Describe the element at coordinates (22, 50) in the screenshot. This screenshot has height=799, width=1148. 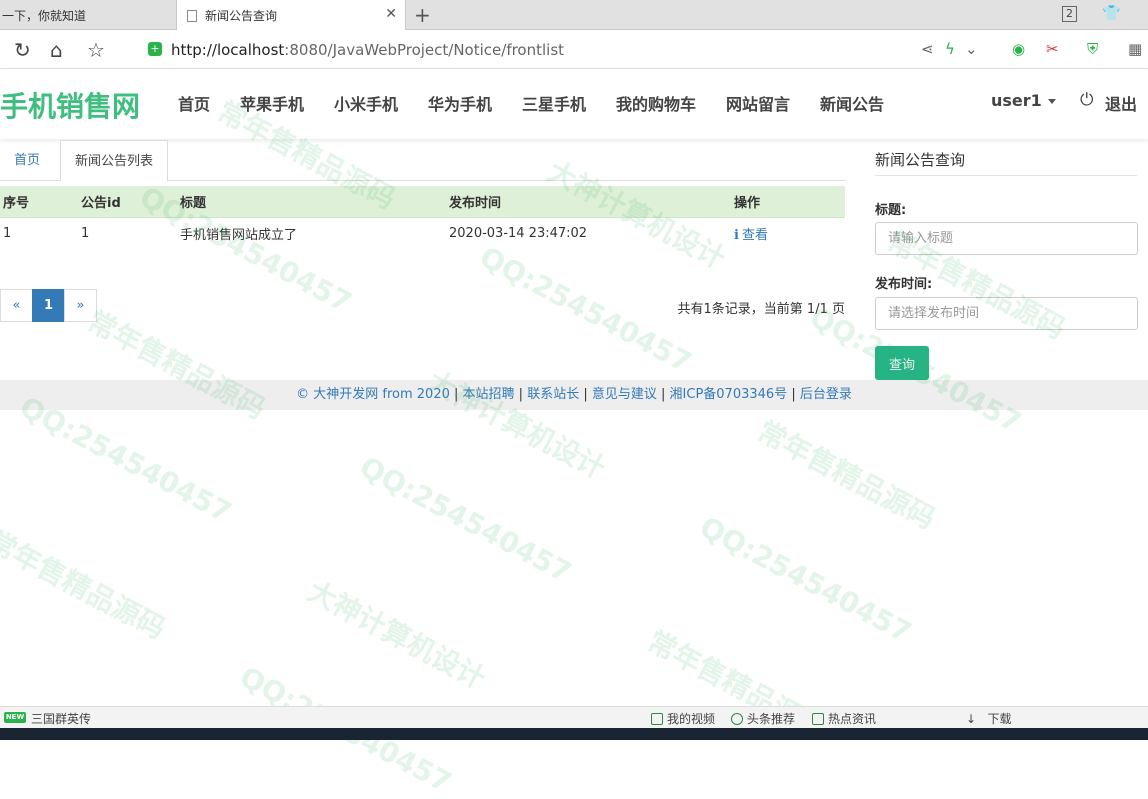
I see `reload-icon: ↻` at that location.